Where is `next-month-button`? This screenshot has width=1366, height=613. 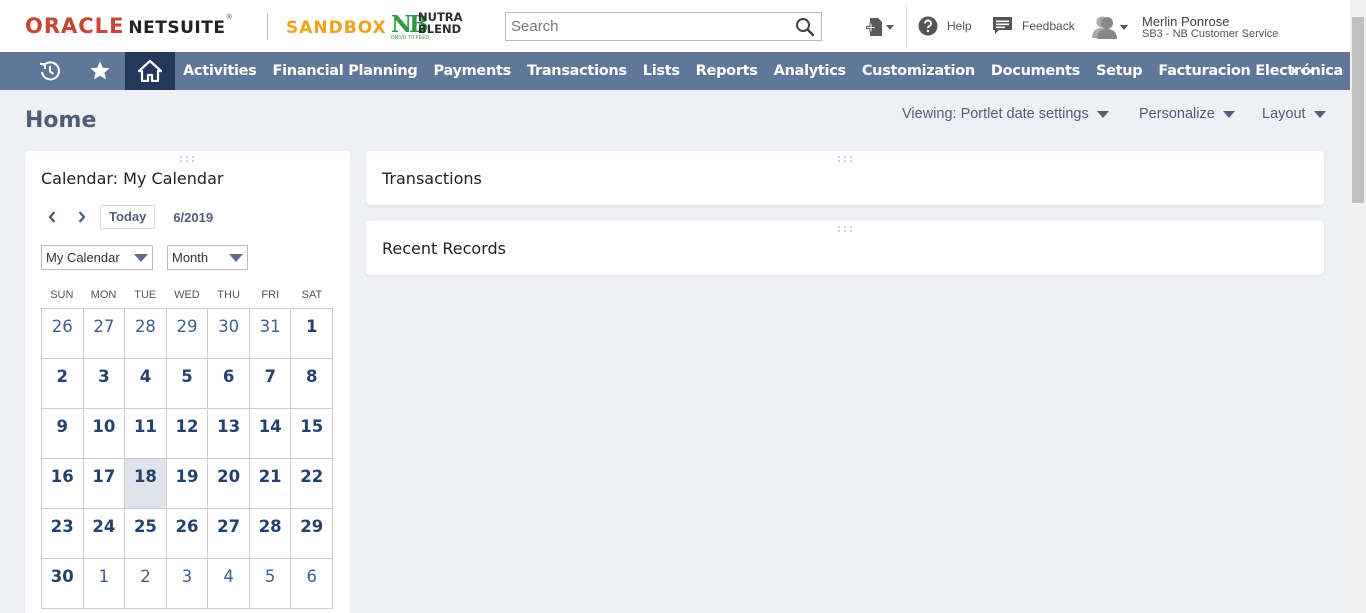 next-month-button is located at coordinates (82, 217).